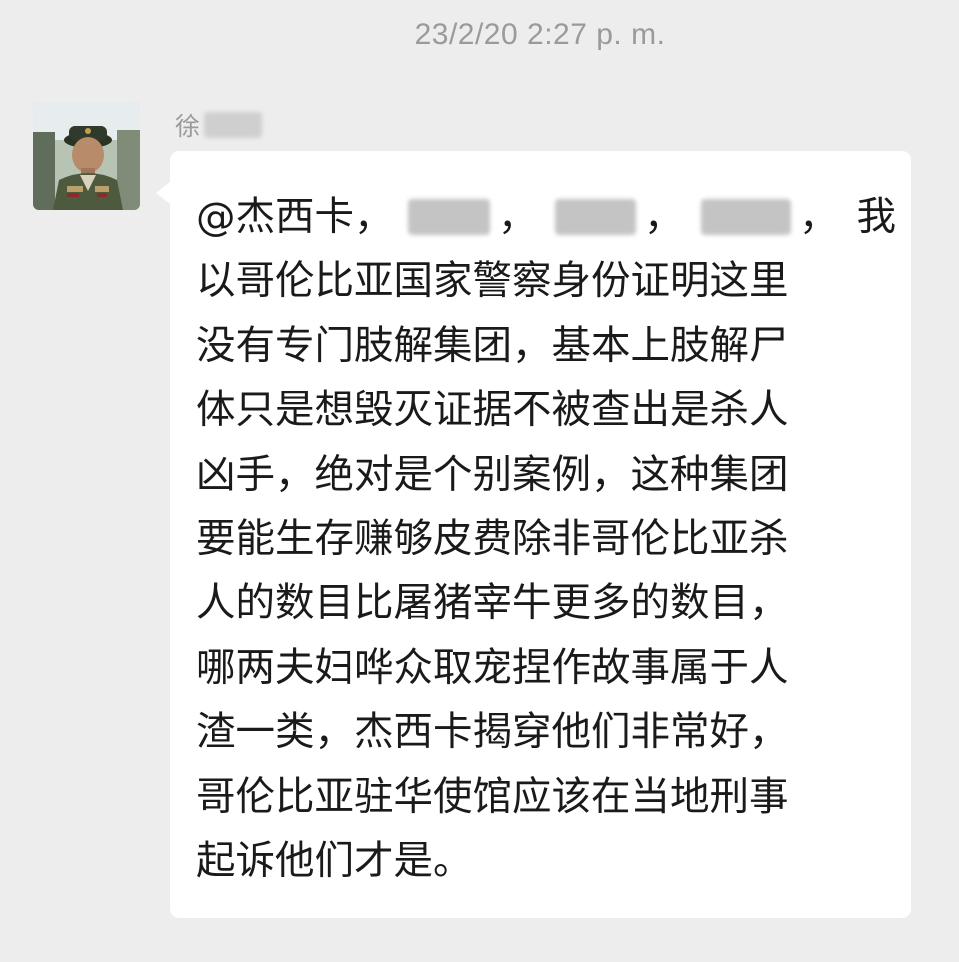  Describe the element at coordinates (492, 732) in the screenshot. I see `message-line: 渣一类，杰西卡揭穿他们非常好，` at that location.